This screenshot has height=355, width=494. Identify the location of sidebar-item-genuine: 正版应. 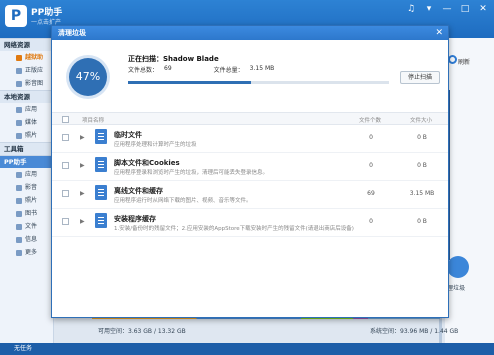
(26, 70).